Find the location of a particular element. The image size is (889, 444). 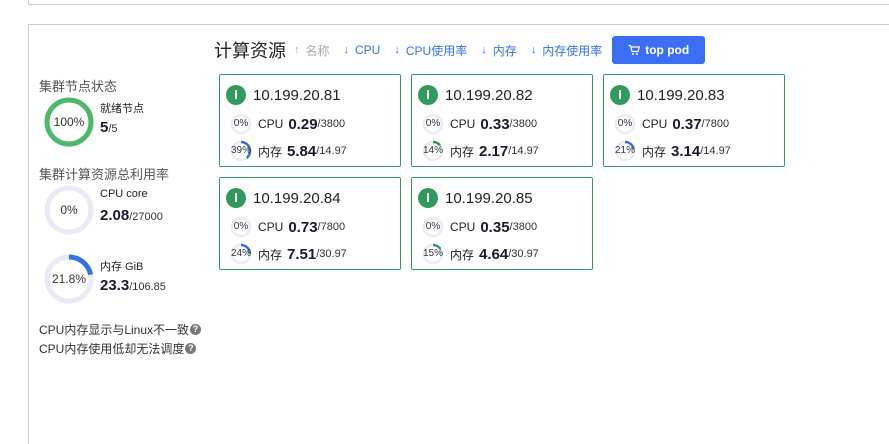

sort-by-memory-usage: ↓ 内存使用率 is located at coordinates (567, 50).